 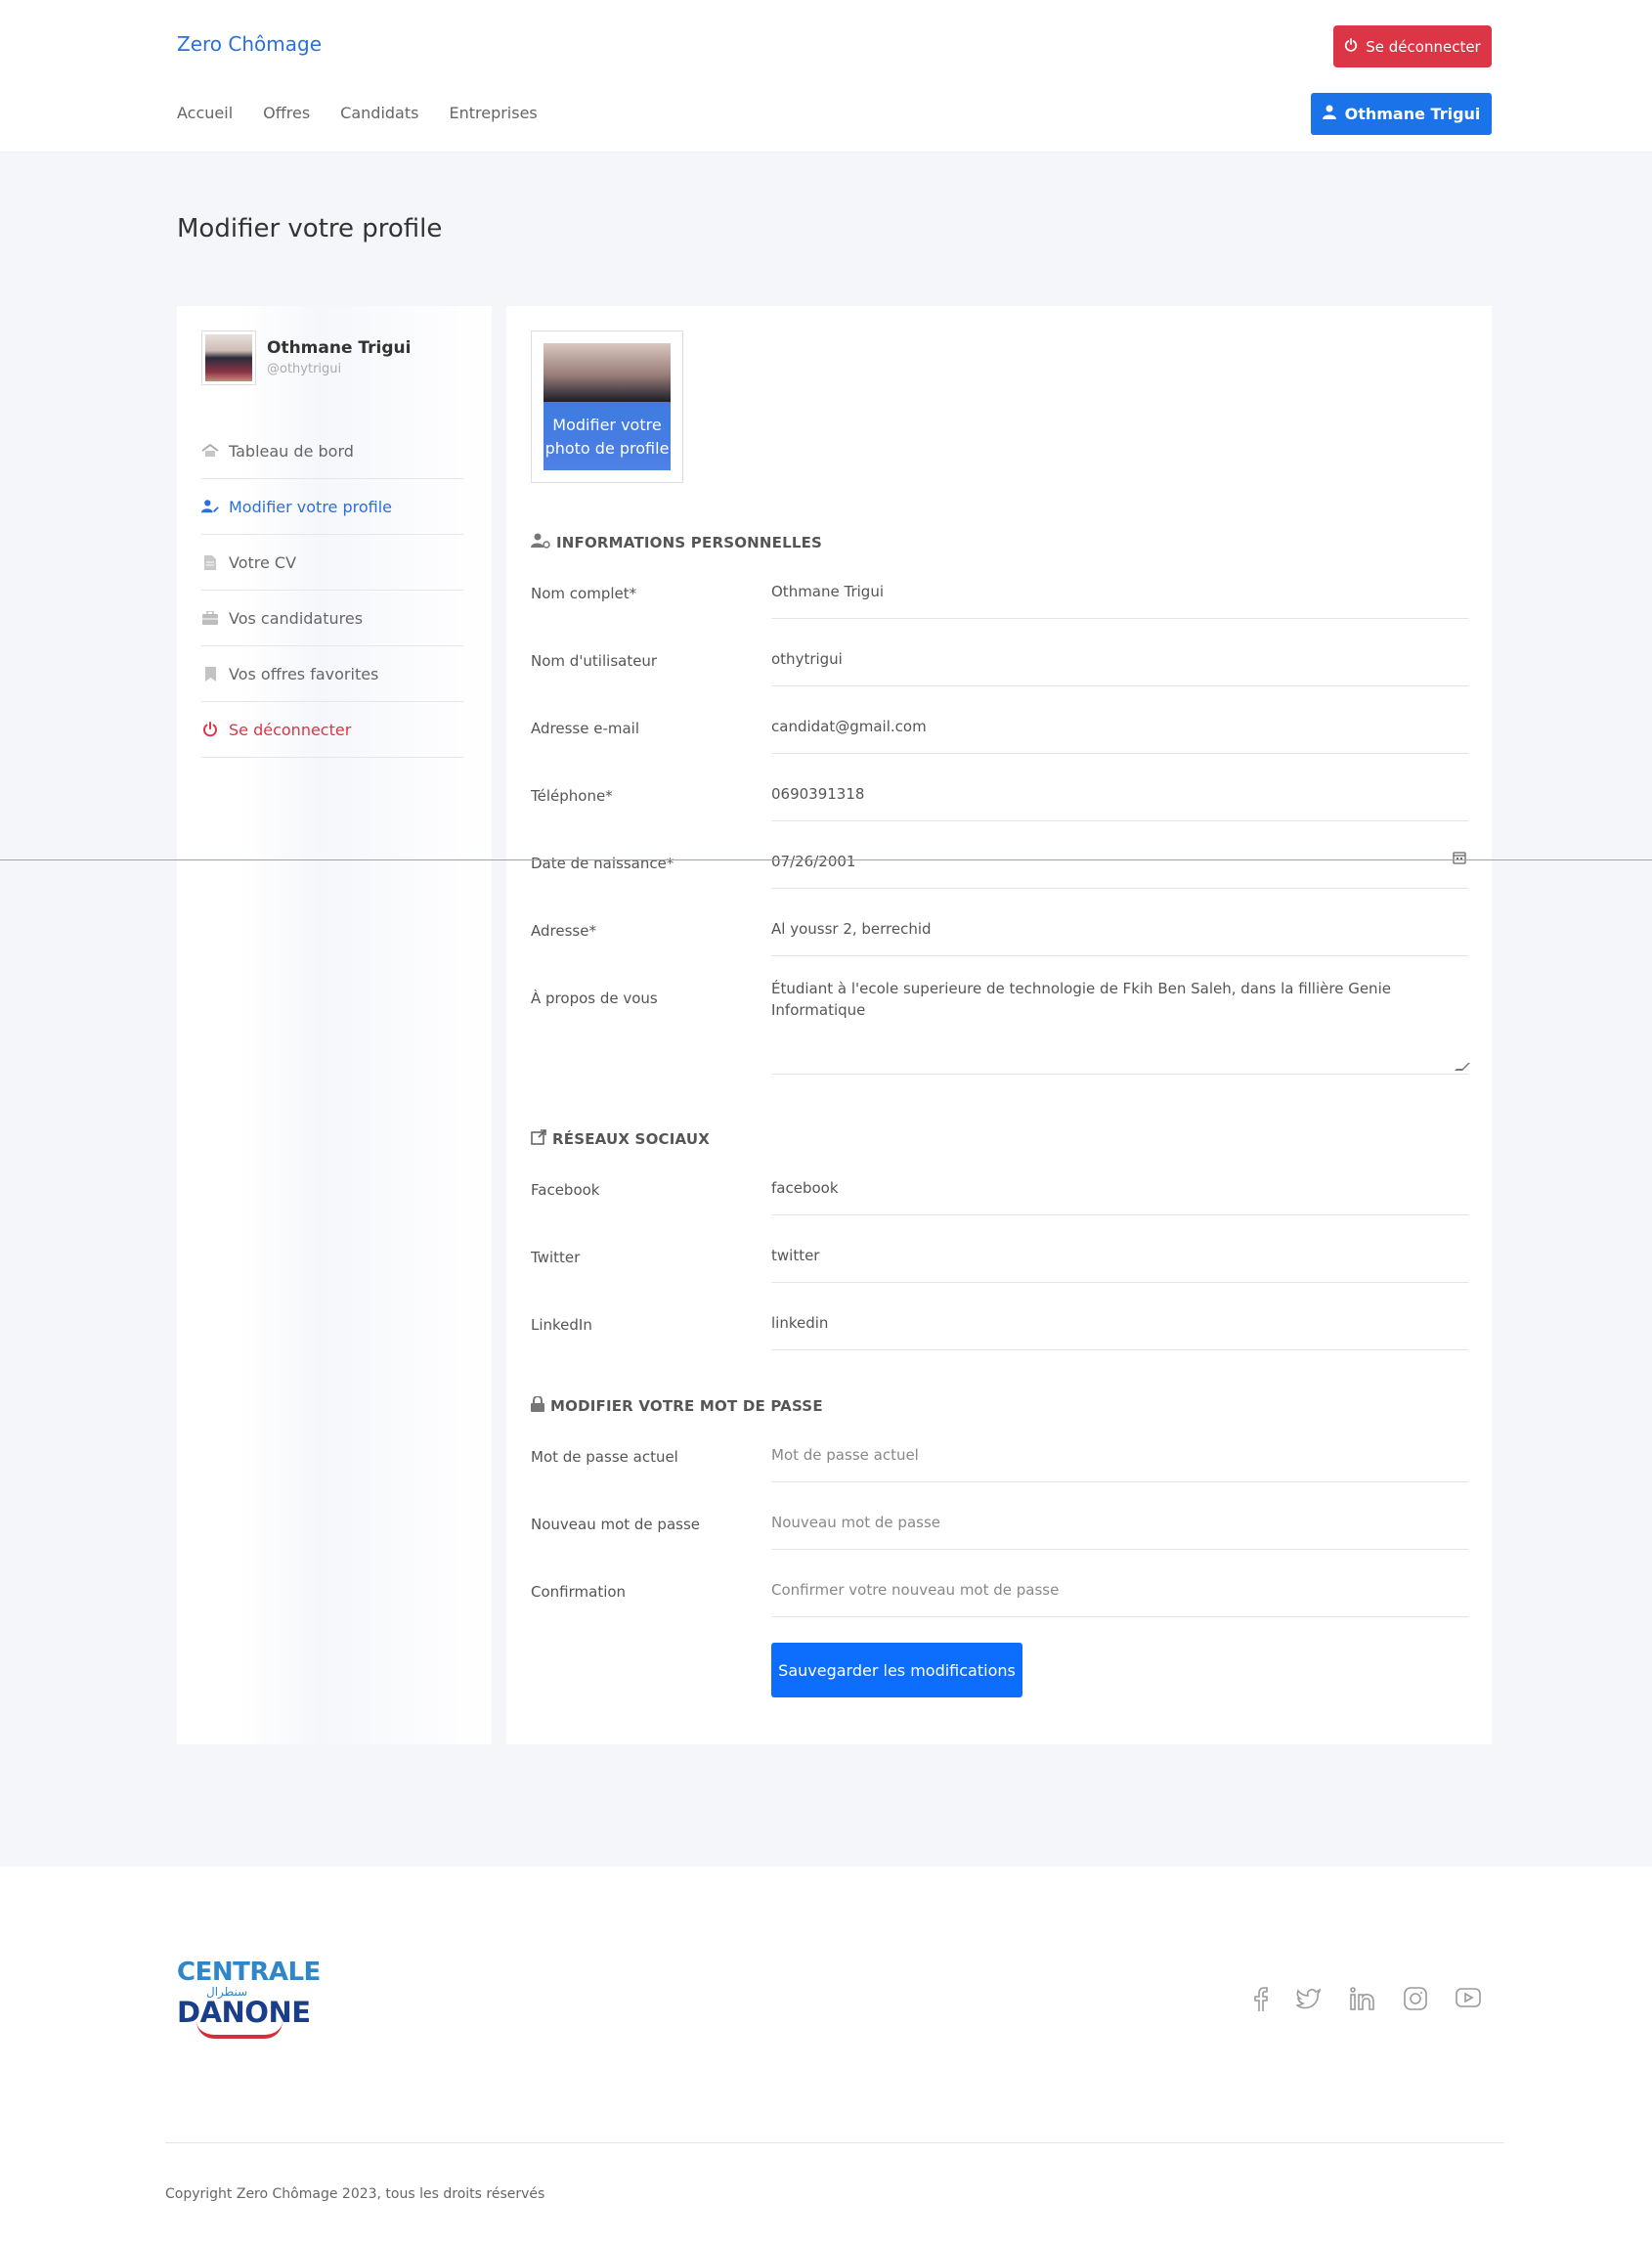 I want to click on bookmark-icon, so click(x=210, y=674).